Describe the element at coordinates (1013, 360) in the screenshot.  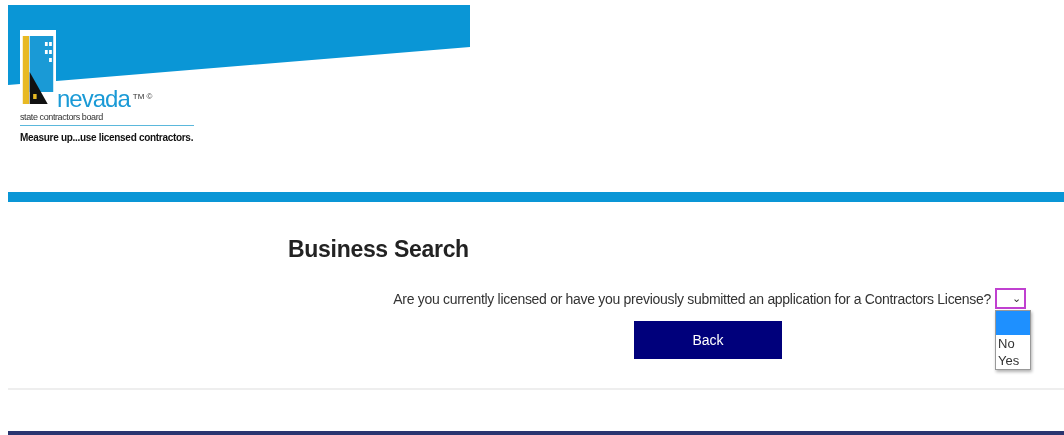
I see `dropdown-option: Yes` at that location.